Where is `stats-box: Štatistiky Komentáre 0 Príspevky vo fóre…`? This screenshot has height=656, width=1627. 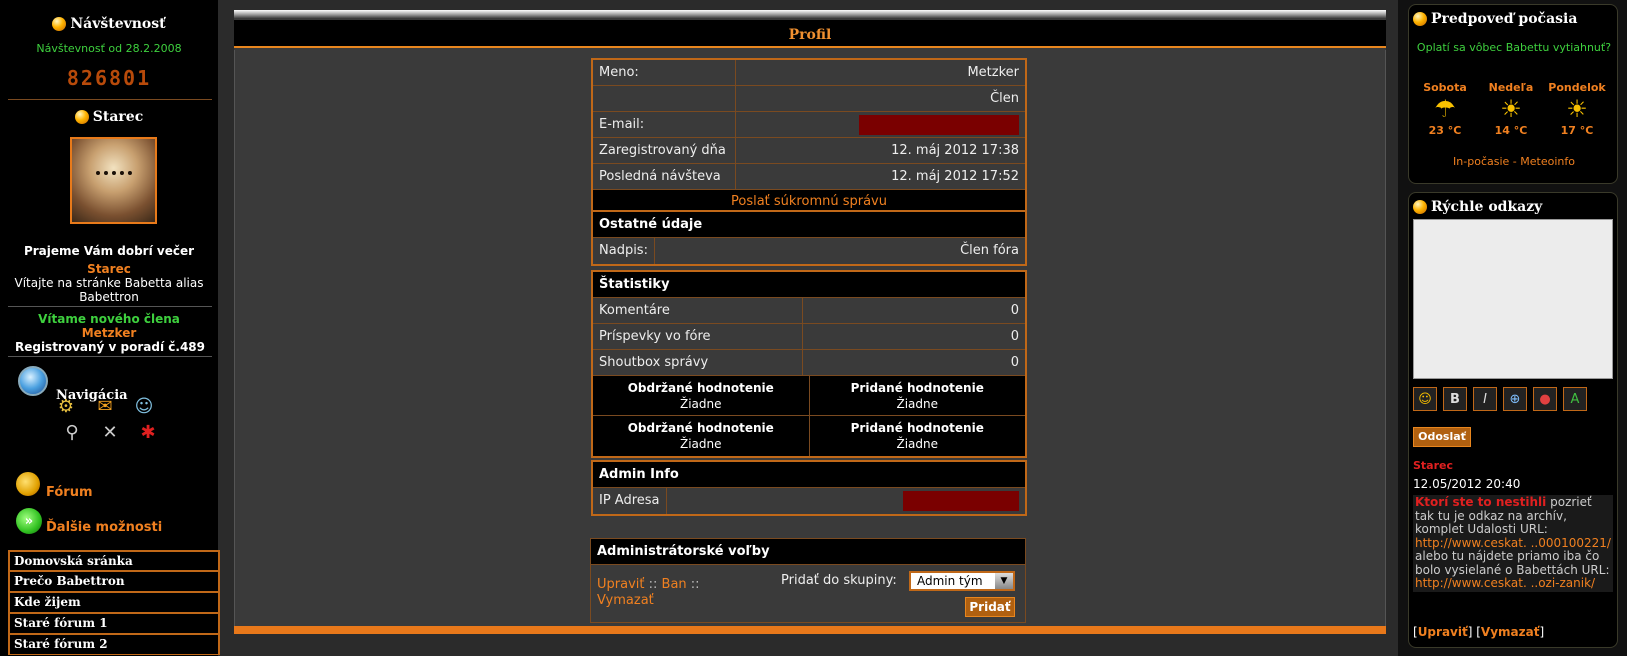 stats-box: Štatistiky Komentáre 0 Príspevky vo fóre… is located at coordinates (809, 364).